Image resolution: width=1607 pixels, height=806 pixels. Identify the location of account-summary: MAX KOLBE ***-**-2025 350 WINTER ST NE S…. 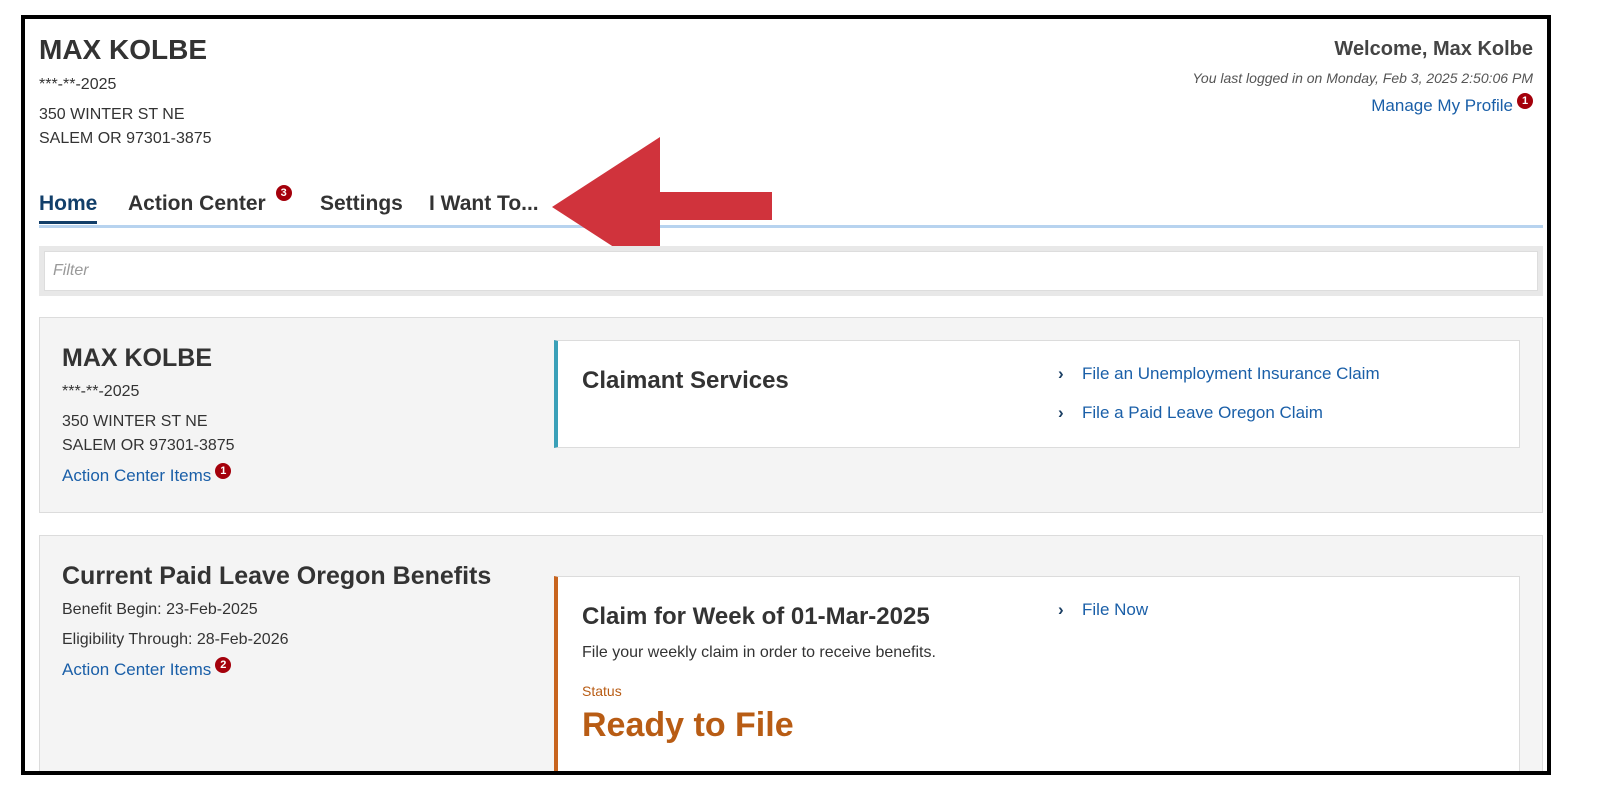
(297, 415).